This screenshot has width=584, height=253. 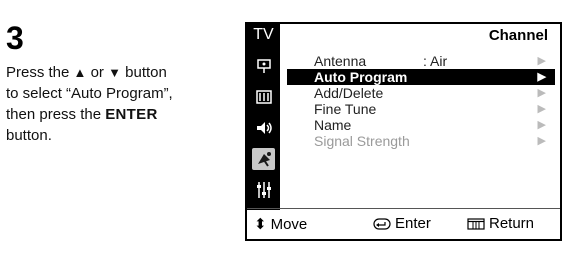 I want to click on enter-icon, so click(x=382, y=223).